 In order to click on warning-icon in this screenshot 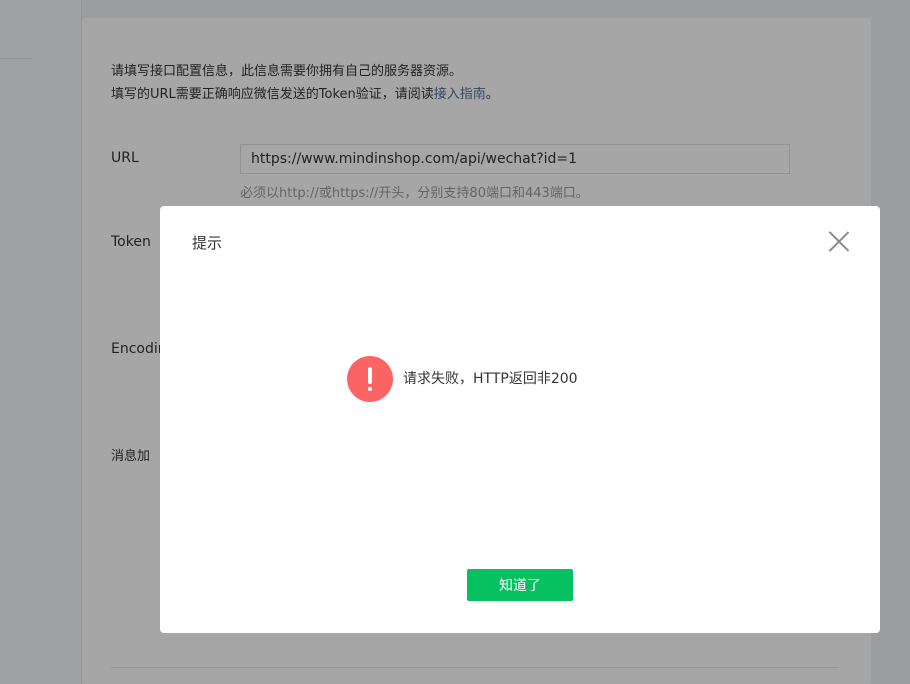, I will do `click(370, 379)`.